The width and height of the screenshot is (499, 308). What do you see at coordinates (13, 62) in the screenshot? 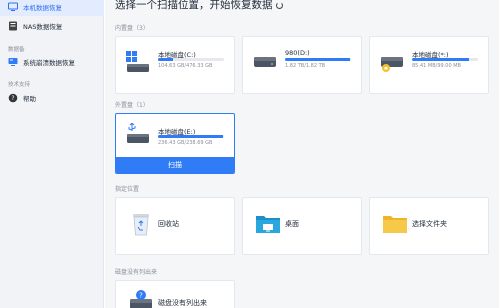
I see `system-crash-icon` at bounding box center [13, 62].